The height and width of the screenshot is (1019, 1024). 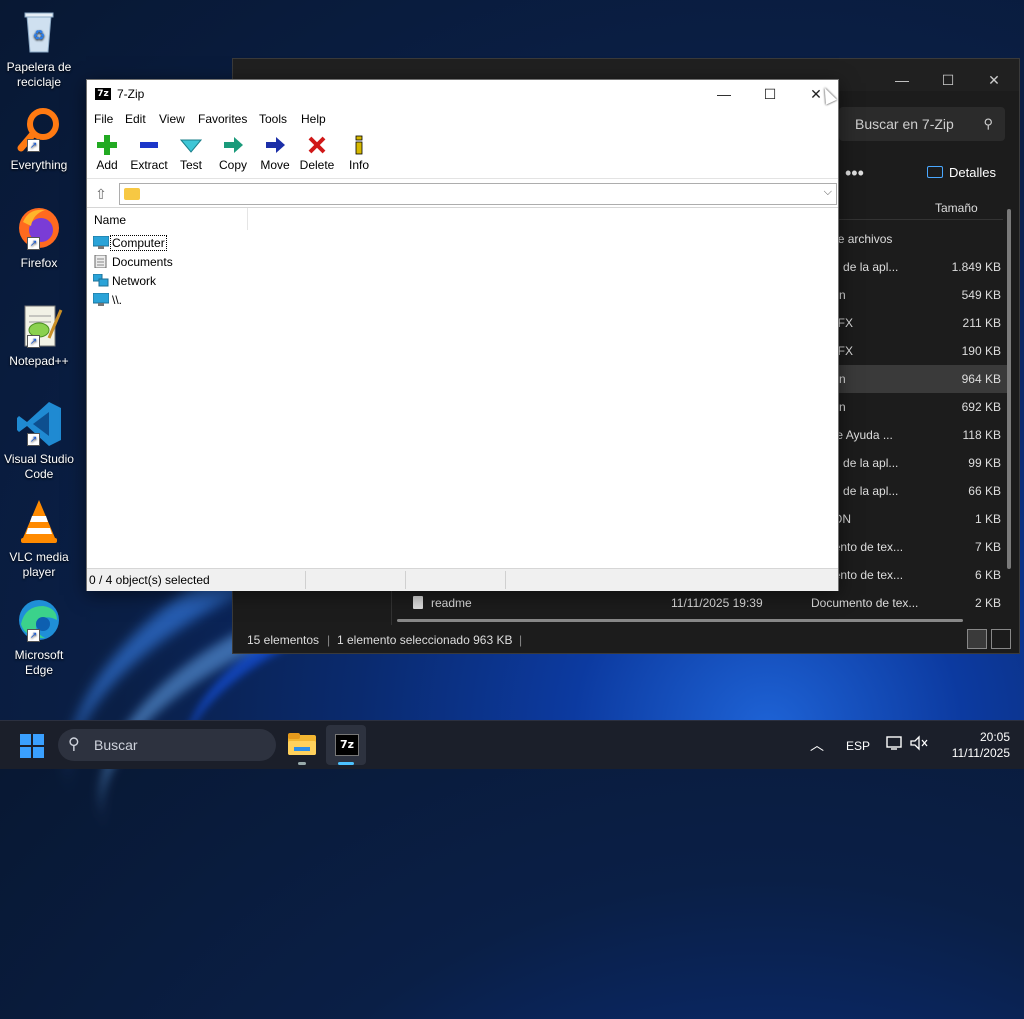 I want to click on firefox-icon: ↗, so click(x=39, y=228).